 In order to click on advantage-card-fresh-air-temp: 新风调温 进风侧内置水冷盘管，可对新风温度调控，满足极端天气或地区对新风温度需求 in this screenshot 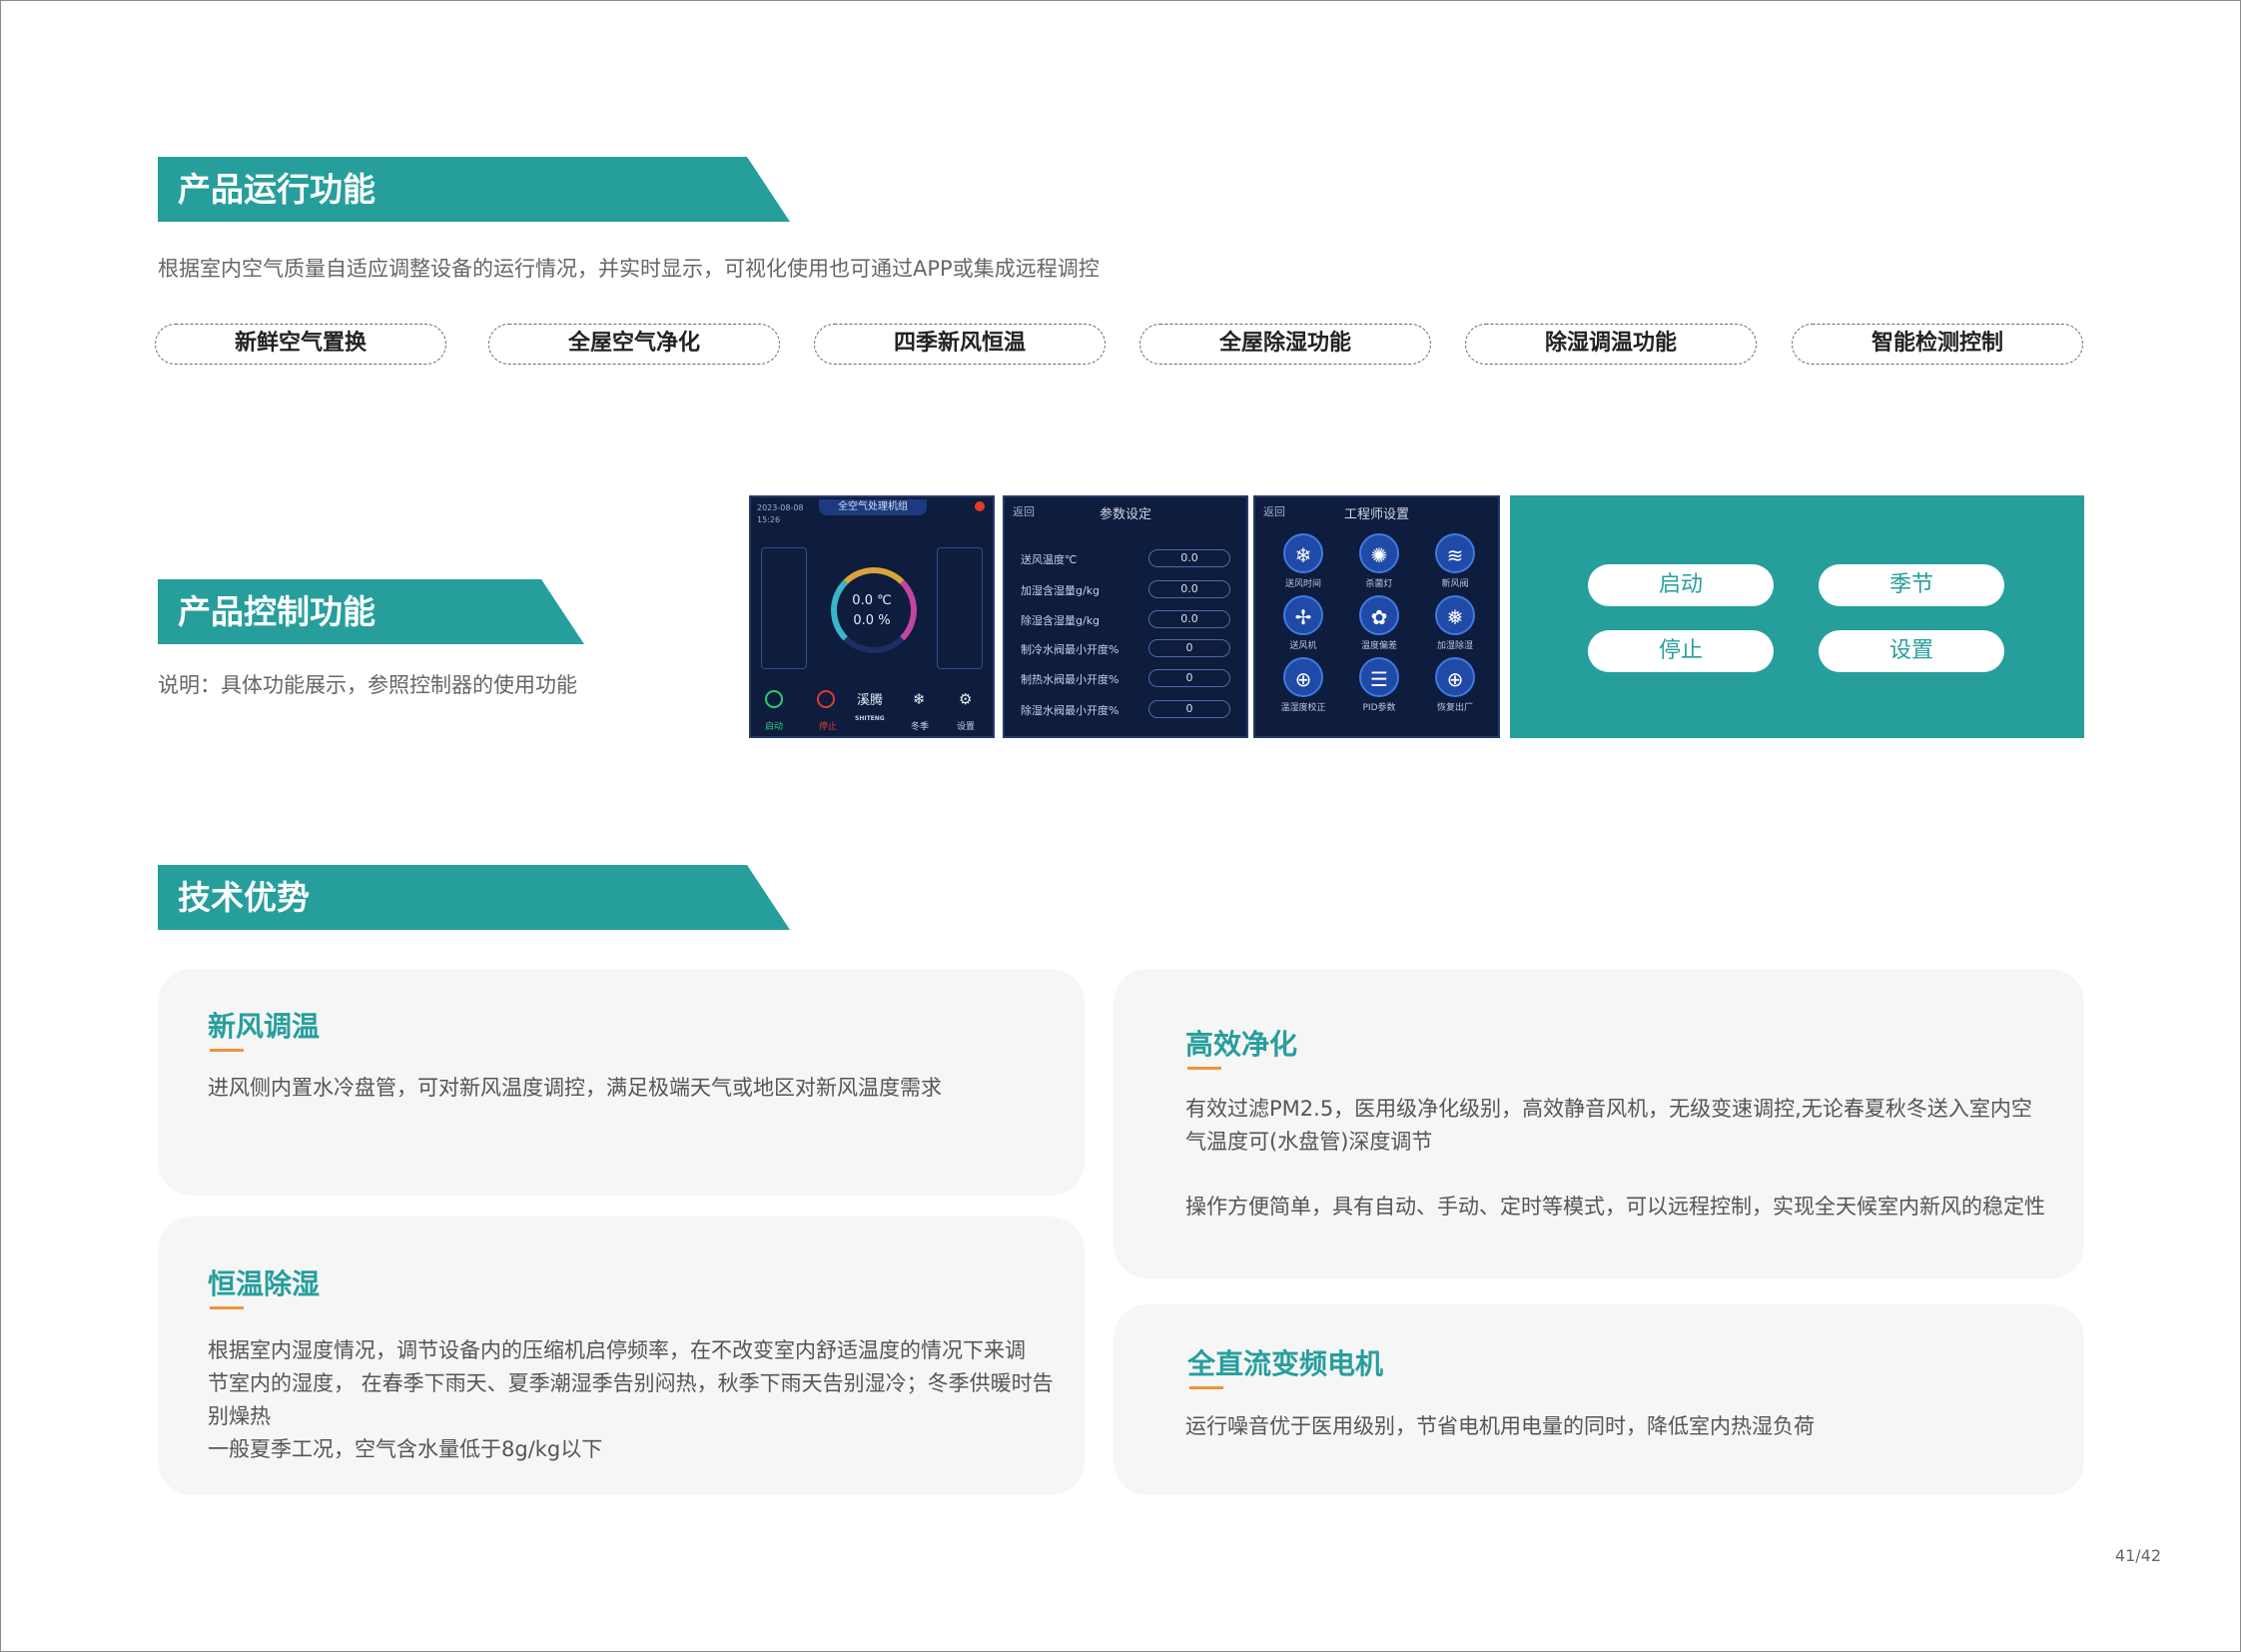, I will do `click(621, 1082)`.